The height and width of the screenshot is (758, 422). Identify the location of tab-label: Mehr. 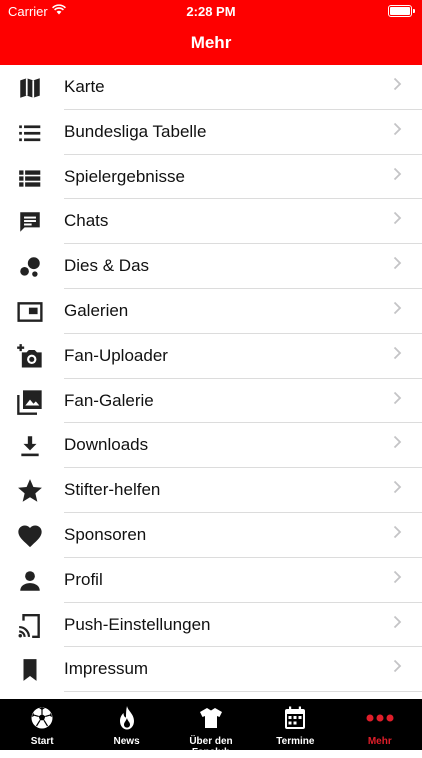
(379, 741).